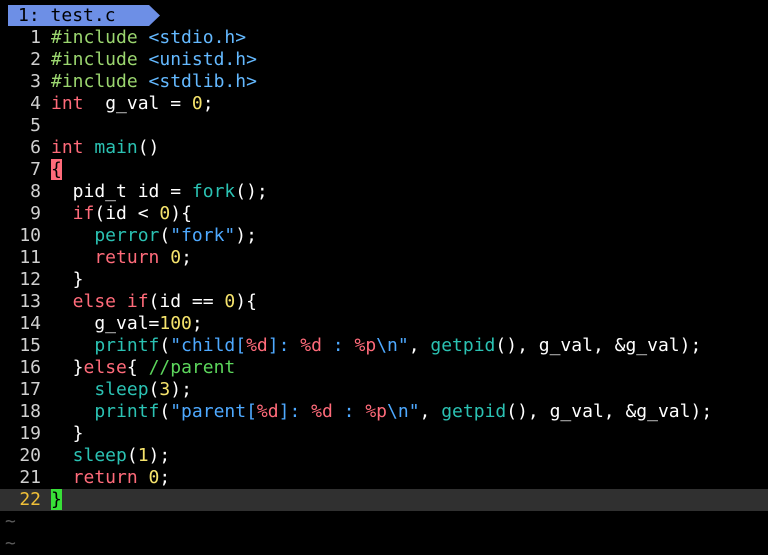 This screenshot has width=768, height=555. I want to click on code-token: "fork", so click(203, 235).